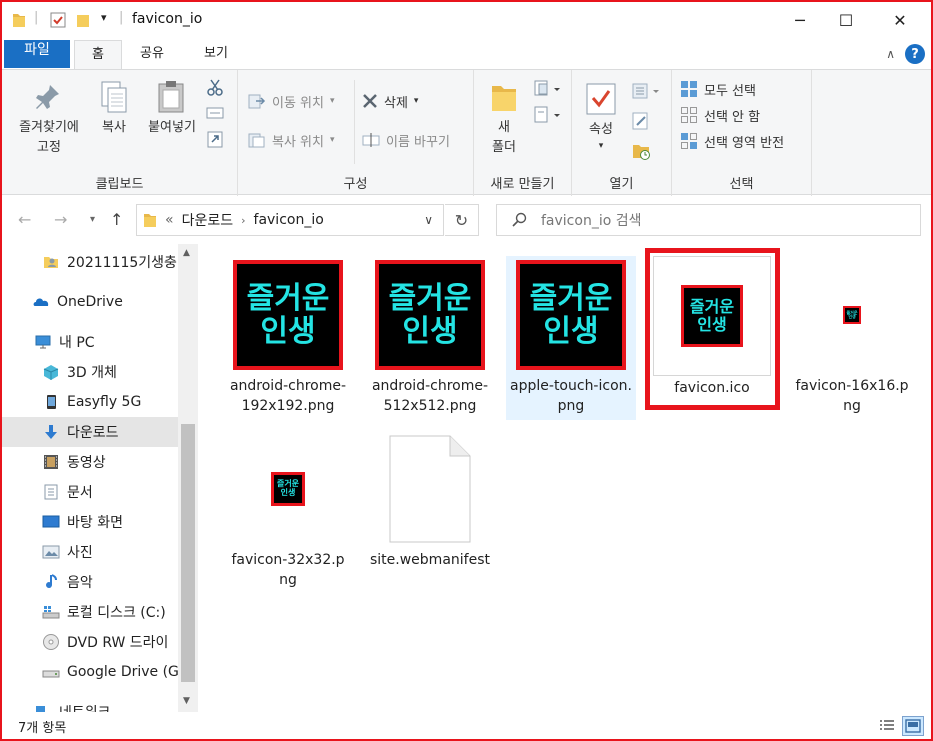 This screenshot has height=741, width=933. I want to click on copy-path-icon, so click(215, 113).